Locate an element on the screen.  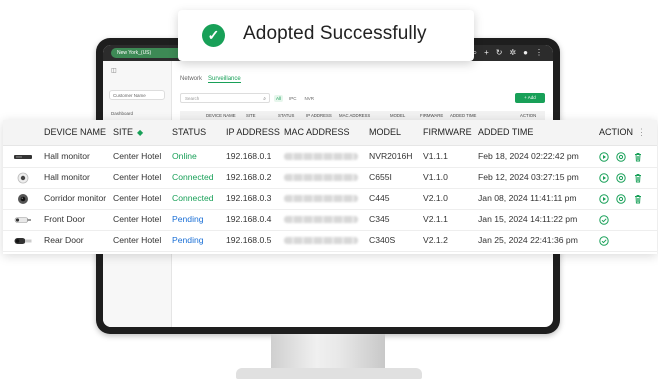
added-time: Jan 25, 2024 22:41:36 pm is located at coordinates (528, 240).